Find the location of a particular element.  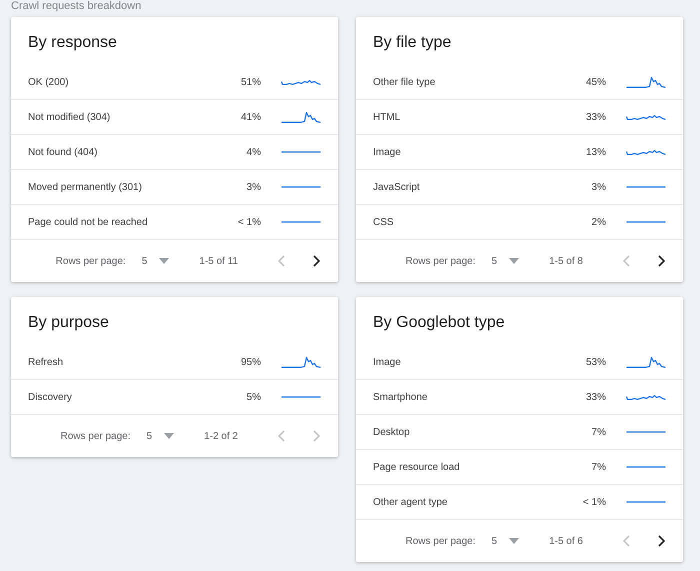

card-title: By file type is located at coordinates (412, 43).